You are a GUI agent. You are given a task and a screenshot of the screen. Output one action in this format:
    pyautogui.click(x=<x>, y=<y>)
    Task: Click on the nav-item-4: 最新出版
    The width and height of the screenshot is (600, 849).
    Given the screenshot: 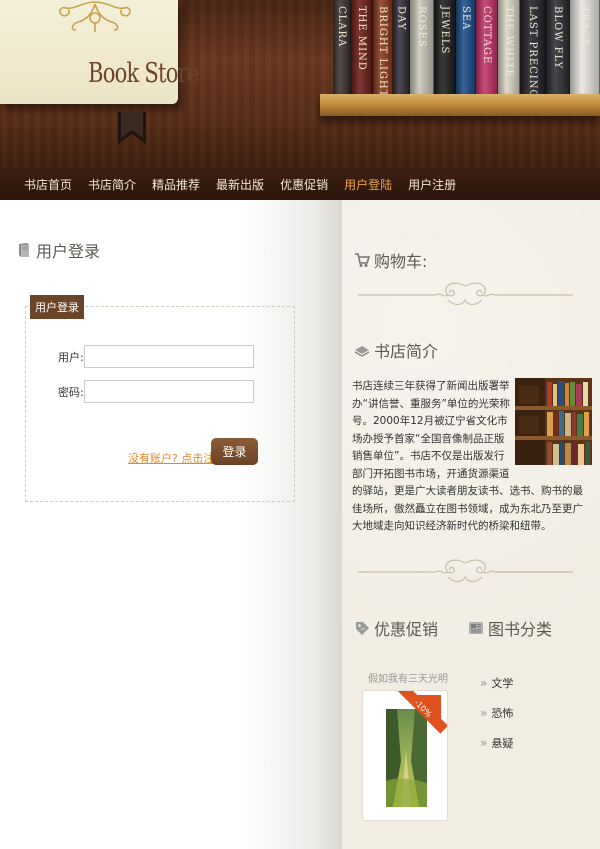 What is the action you would take?
    pyautogui.click(x=240, y=184)
    